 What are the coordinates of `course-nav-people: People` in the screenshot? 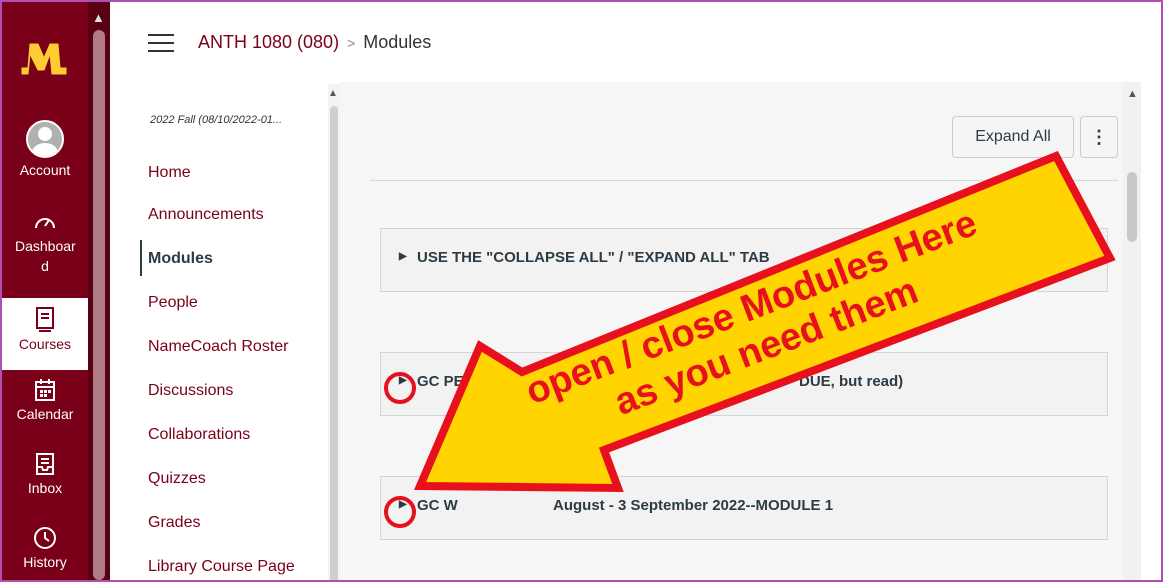 It's located at (173, 303).